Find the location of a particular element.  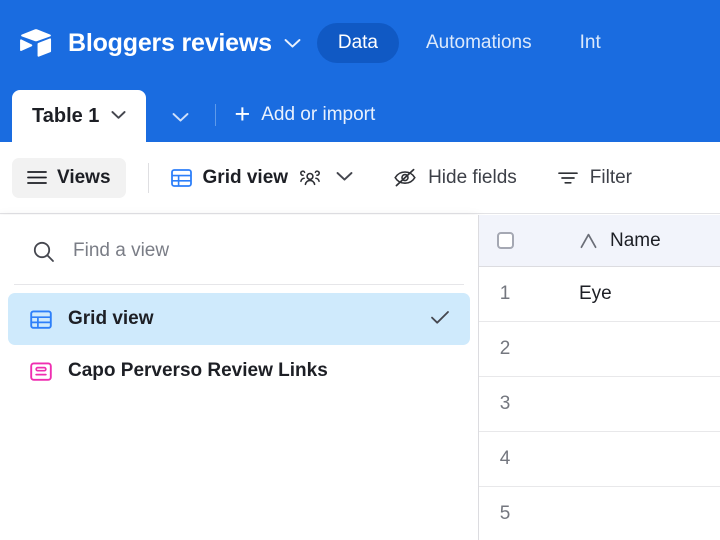

view-list-item-capo-perverso-review-links: Capo Perverso Review Links is located at coordinates (239, 371).